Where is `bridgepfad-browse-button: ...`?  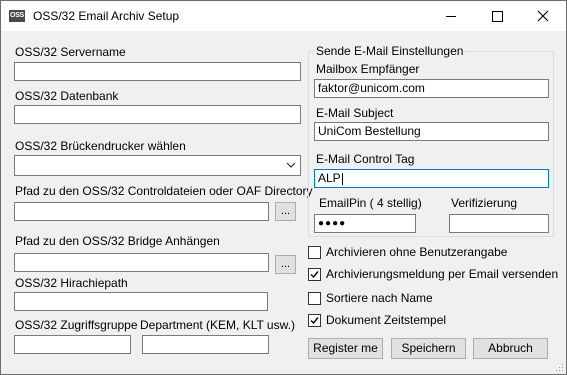
bridgepfad-browse-button: ... is located at coordinates (285, 264).